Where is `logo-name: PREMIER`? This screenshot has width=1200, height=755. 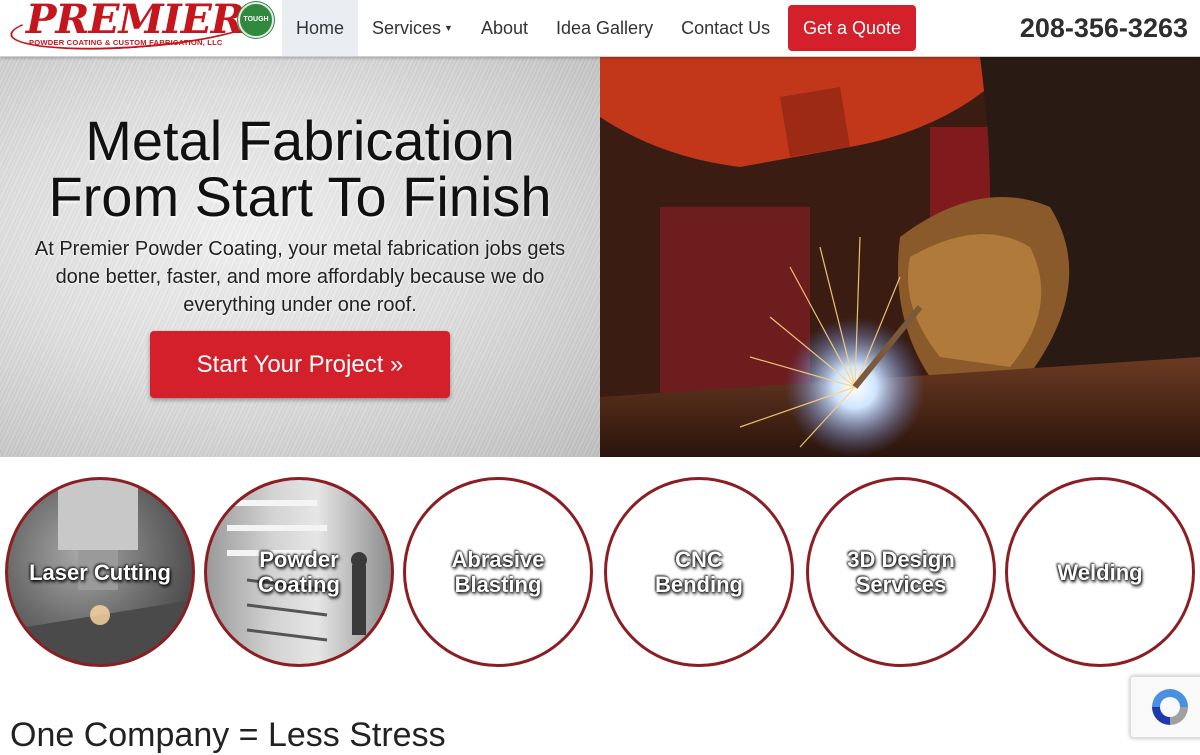
logo-name: PREMIER is located at coordinates (135, 21).